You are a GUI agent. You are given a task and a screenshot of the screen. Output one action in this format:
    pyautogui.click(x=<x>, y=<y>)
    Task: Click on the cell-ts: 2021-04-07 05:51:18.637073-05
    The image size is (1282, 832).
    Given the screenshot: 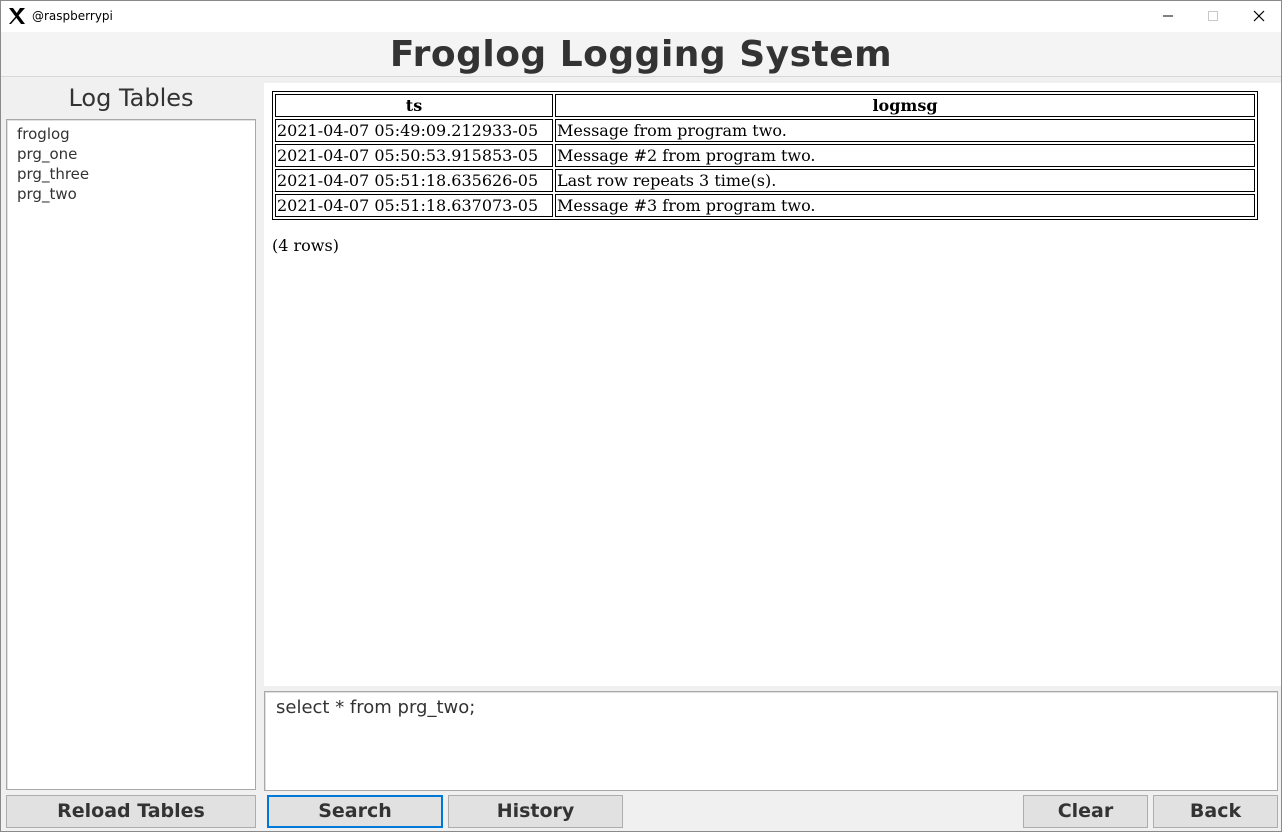 What is the action you would take?
    pyautogui.click(x=414, y=205)
    